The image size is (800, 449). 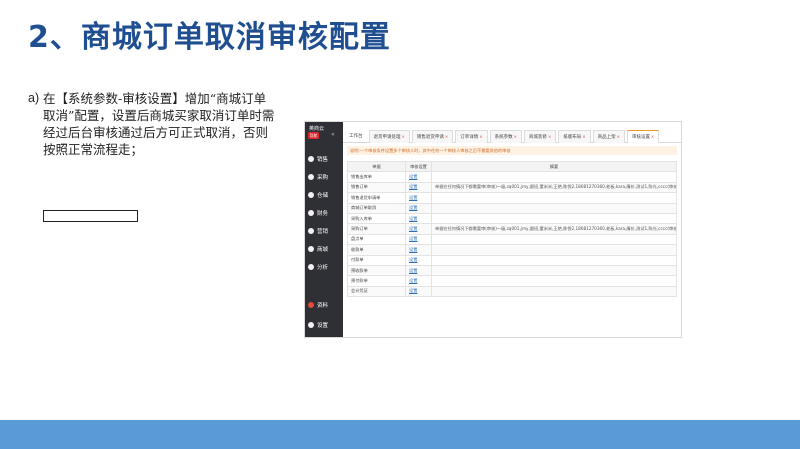 I want to click on table-row: 商城订单取消 设置, so click(x=512, y=208).